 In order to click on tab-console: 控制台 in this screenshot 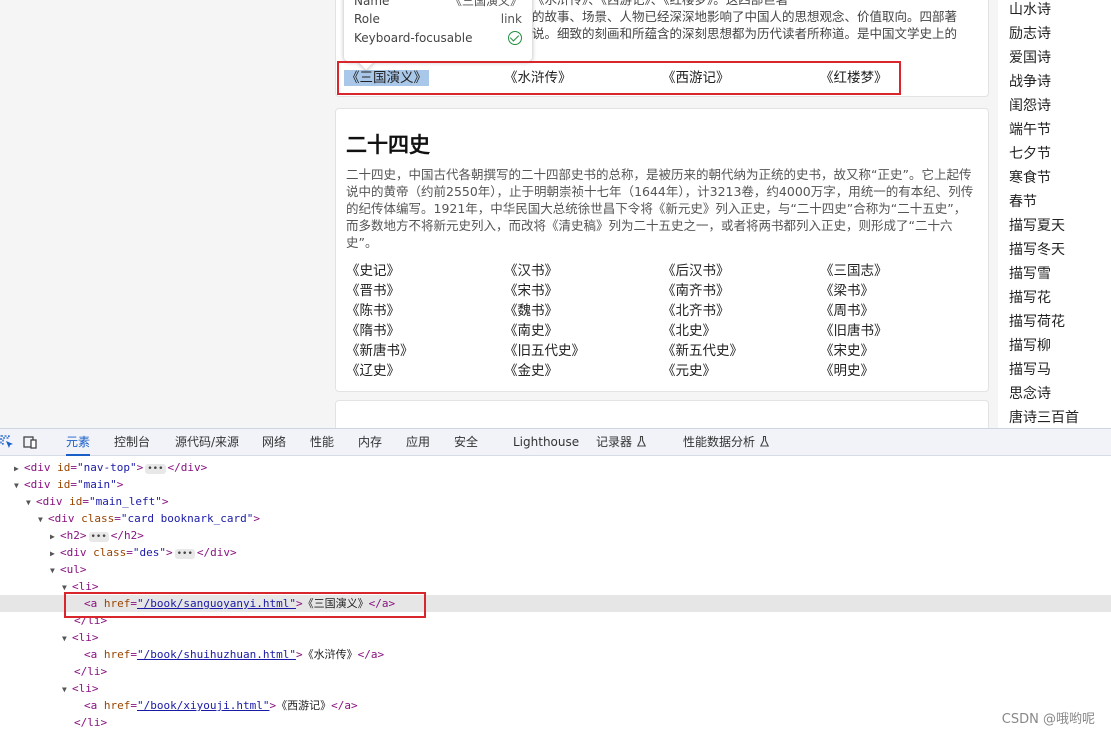, I will do `click(132, 442)`.